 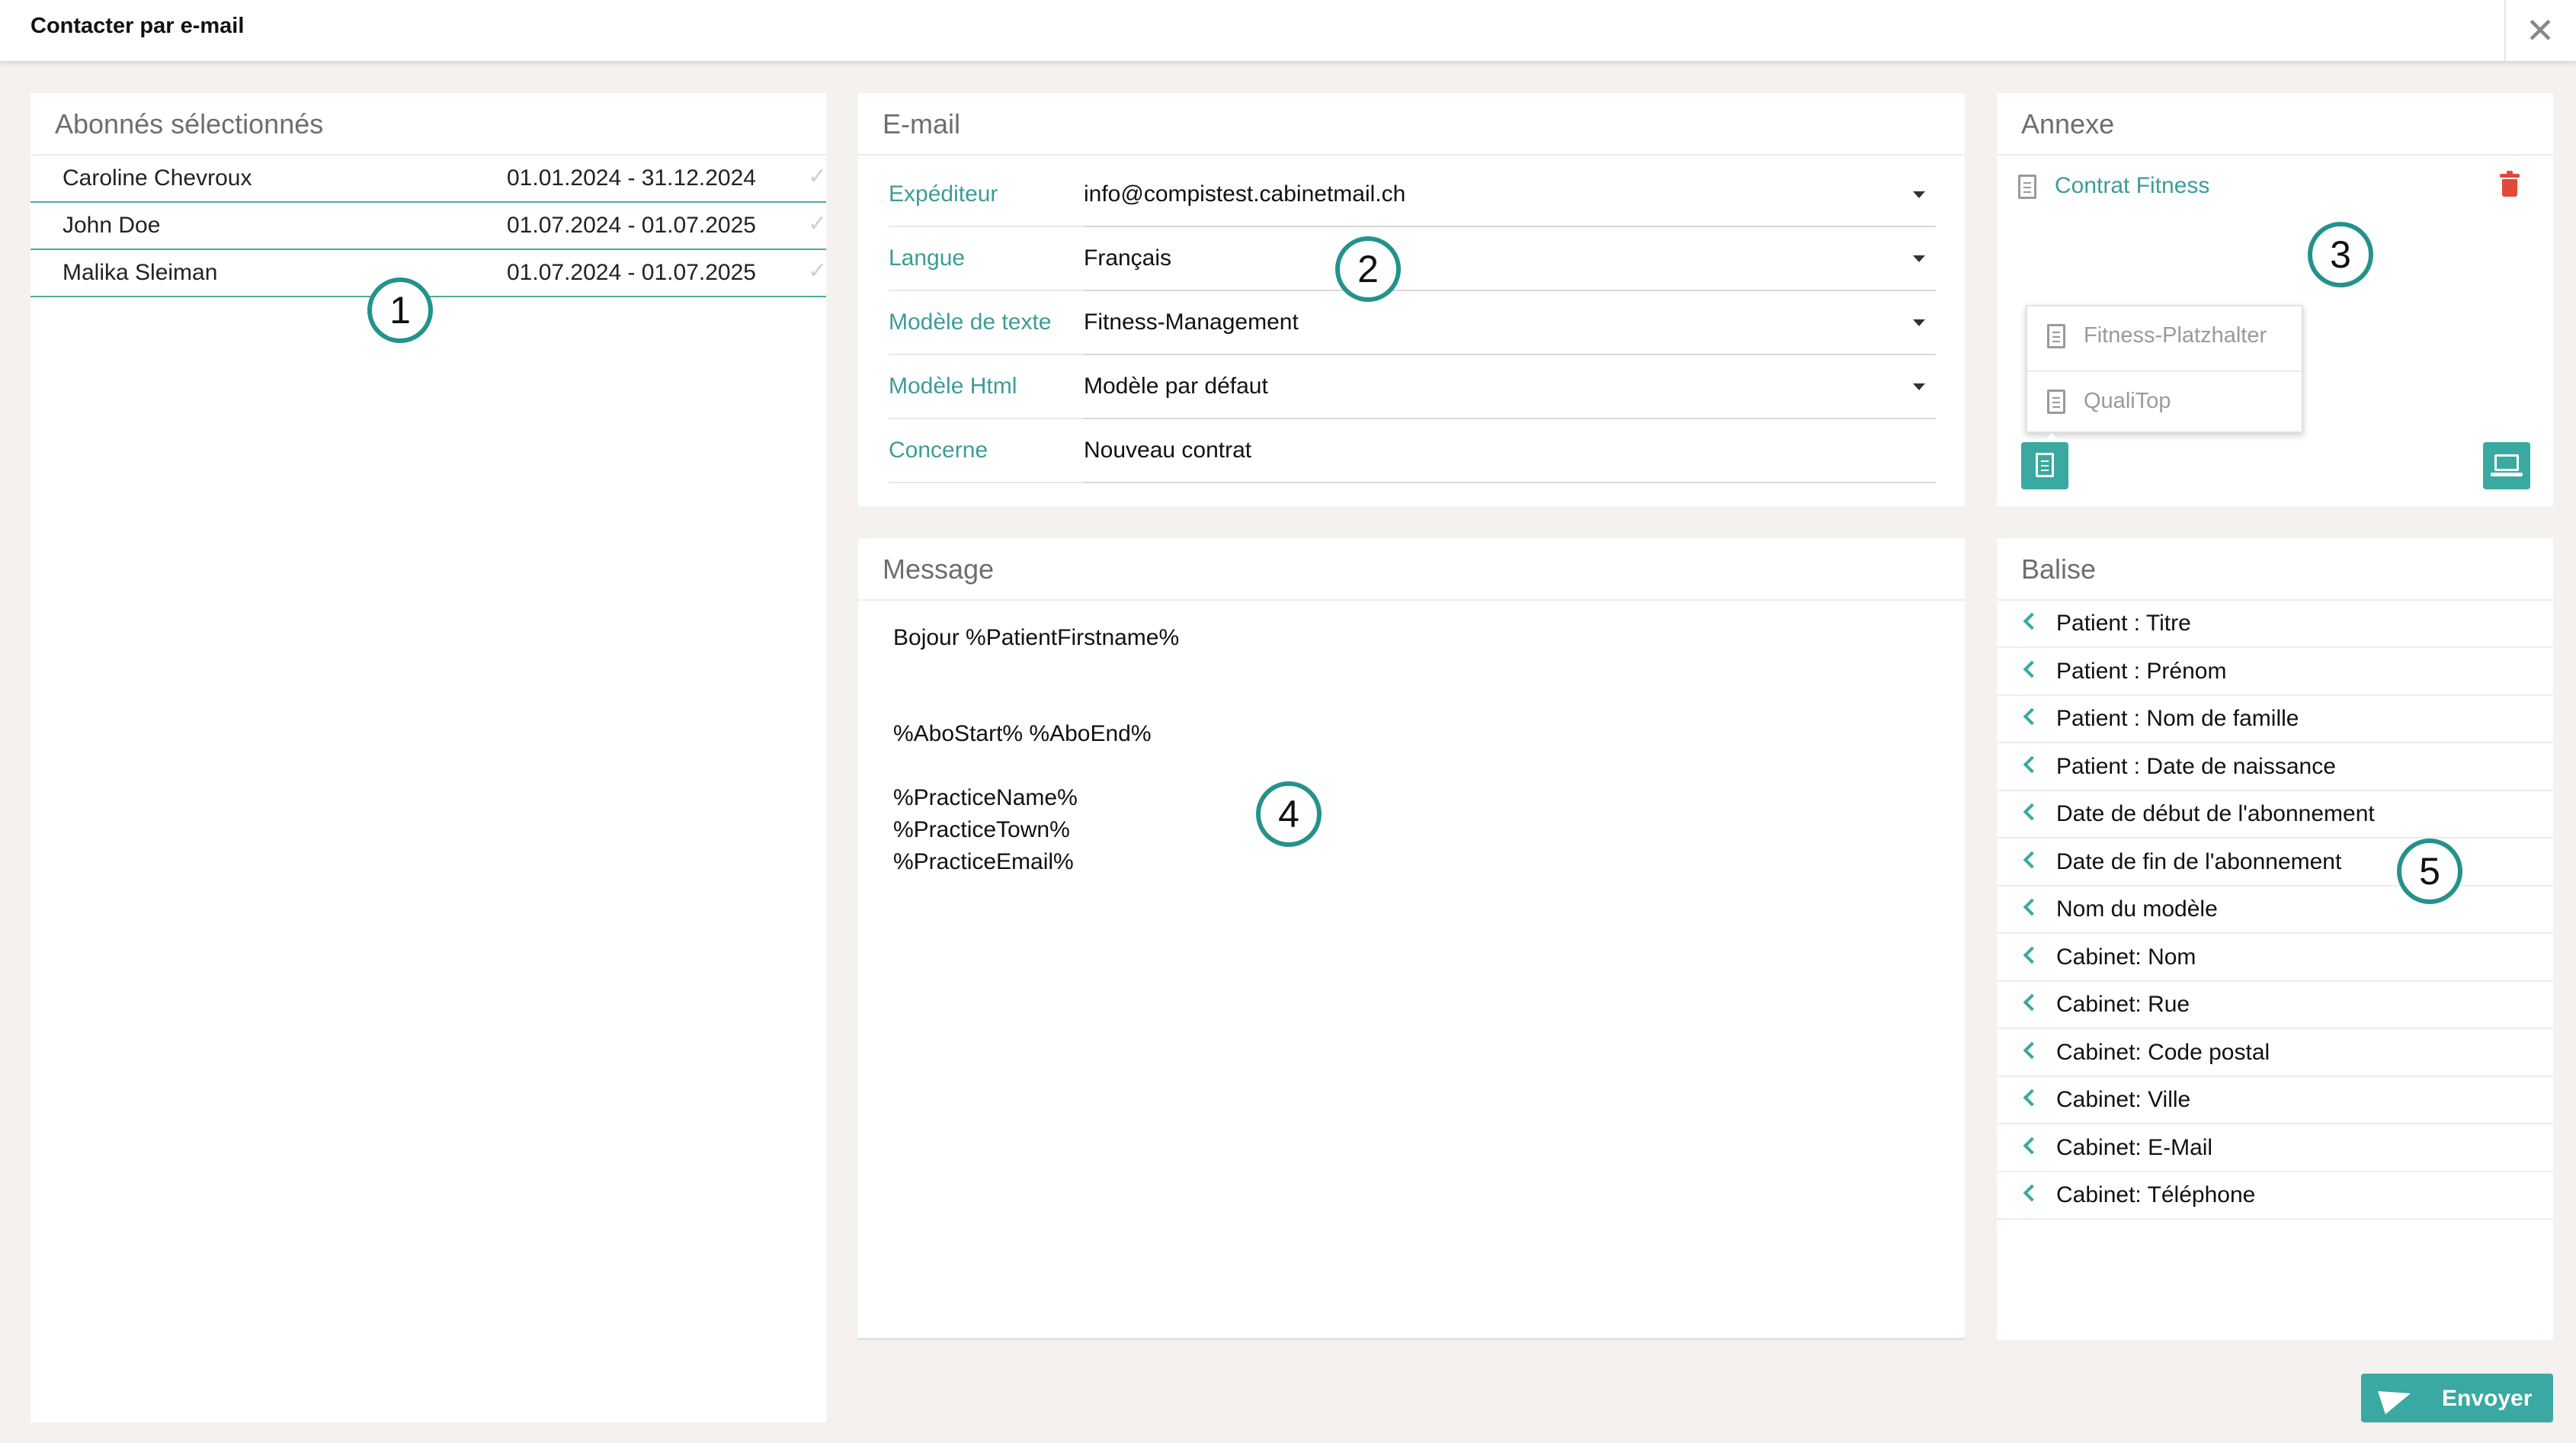 I want to click on callout-4: 4, so click(x=1289, y=814).